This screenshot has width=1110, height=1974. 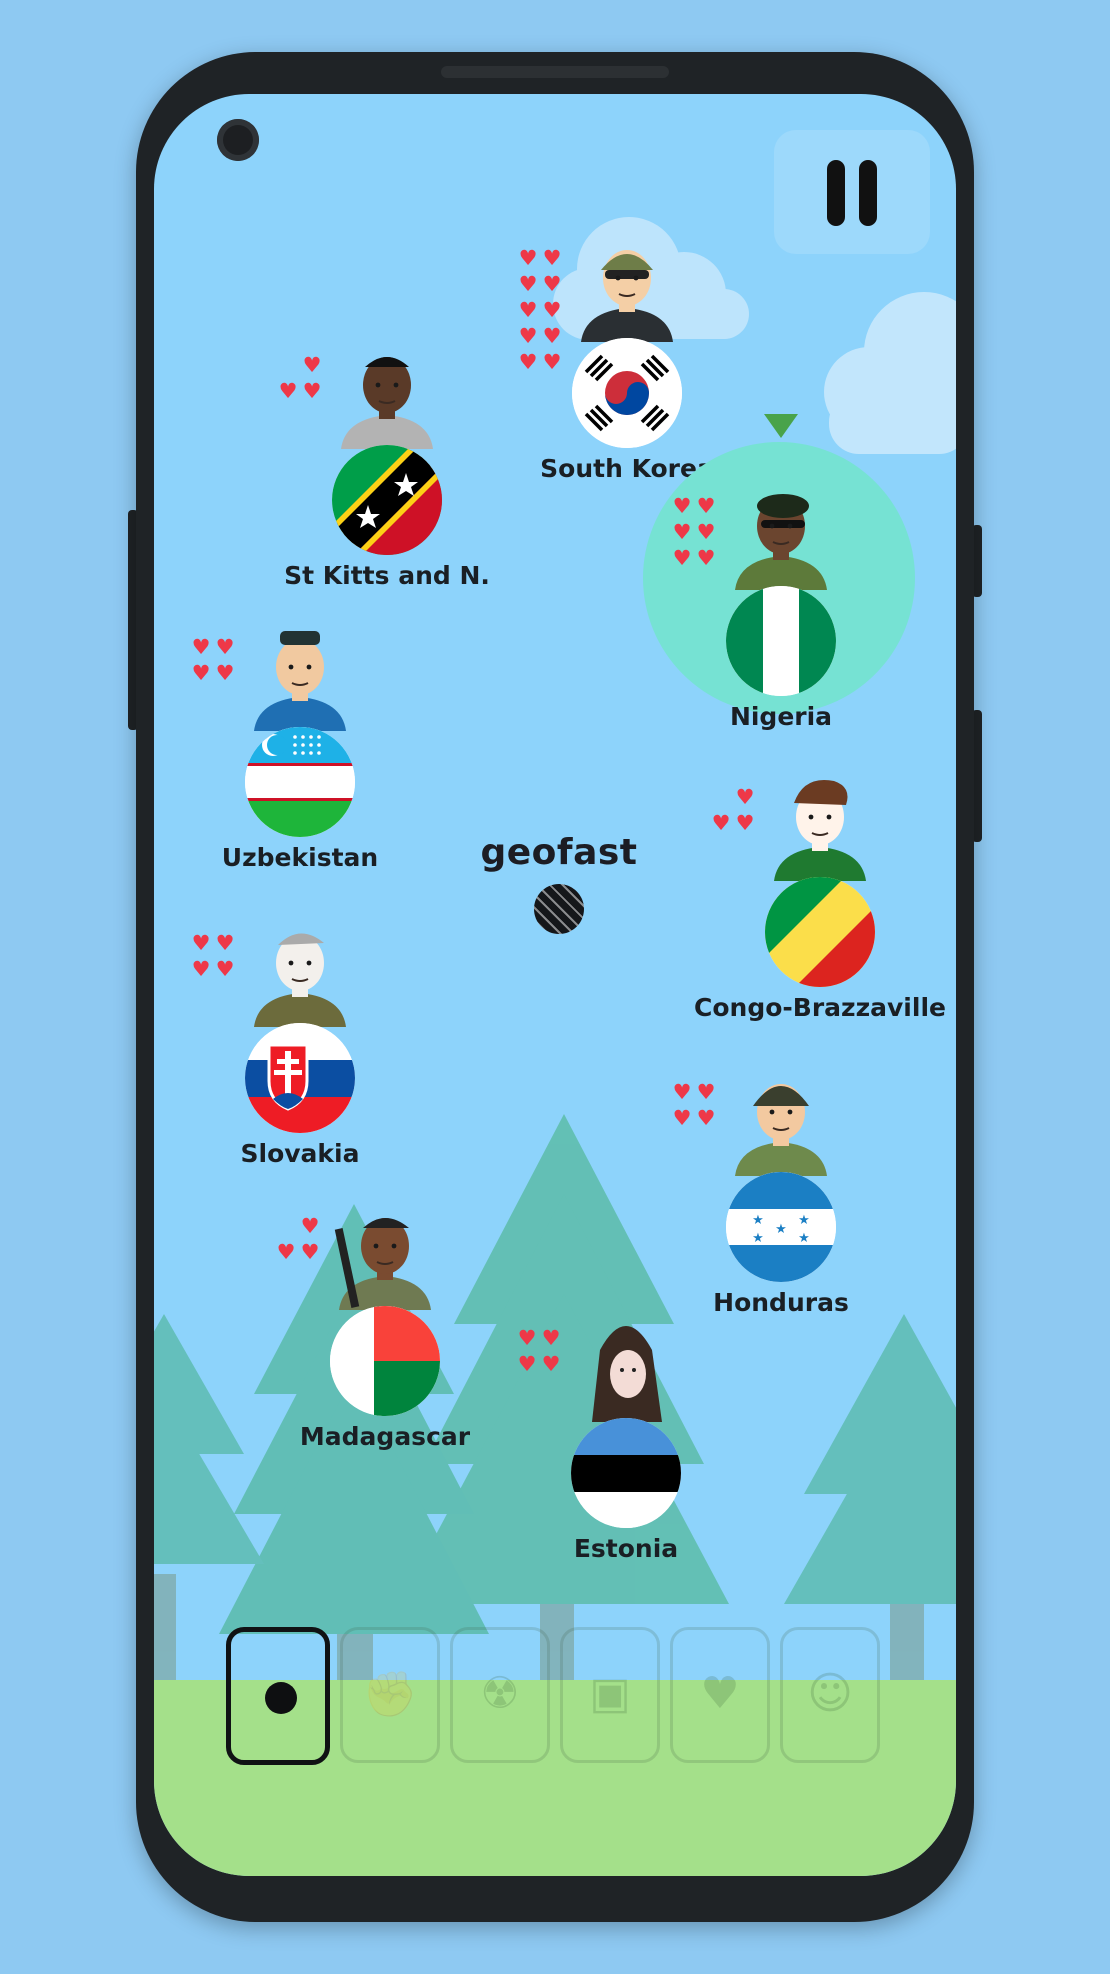 I want to click on radioactive-icon: ☢, so click(x=500, y=1693).